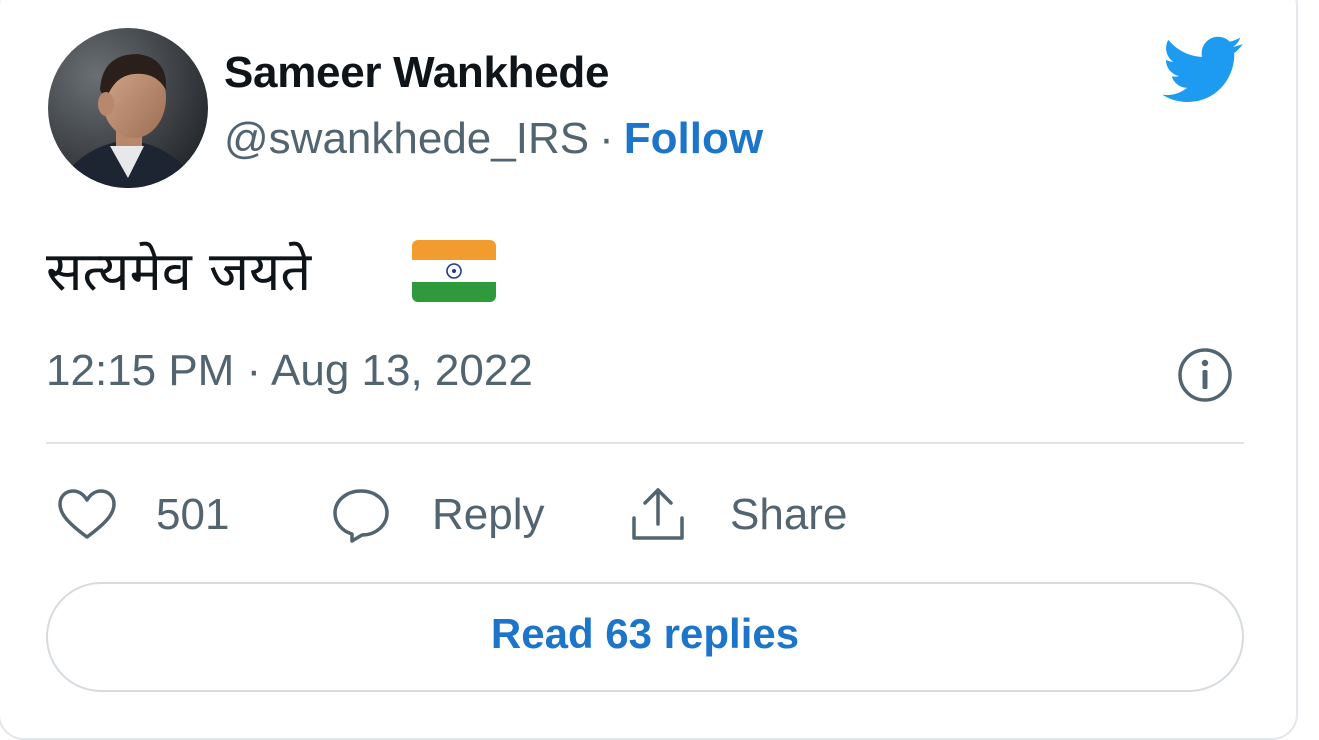  I want to click on author-handle-row: @swankhede_IRS · Follow, so click(493, 139).